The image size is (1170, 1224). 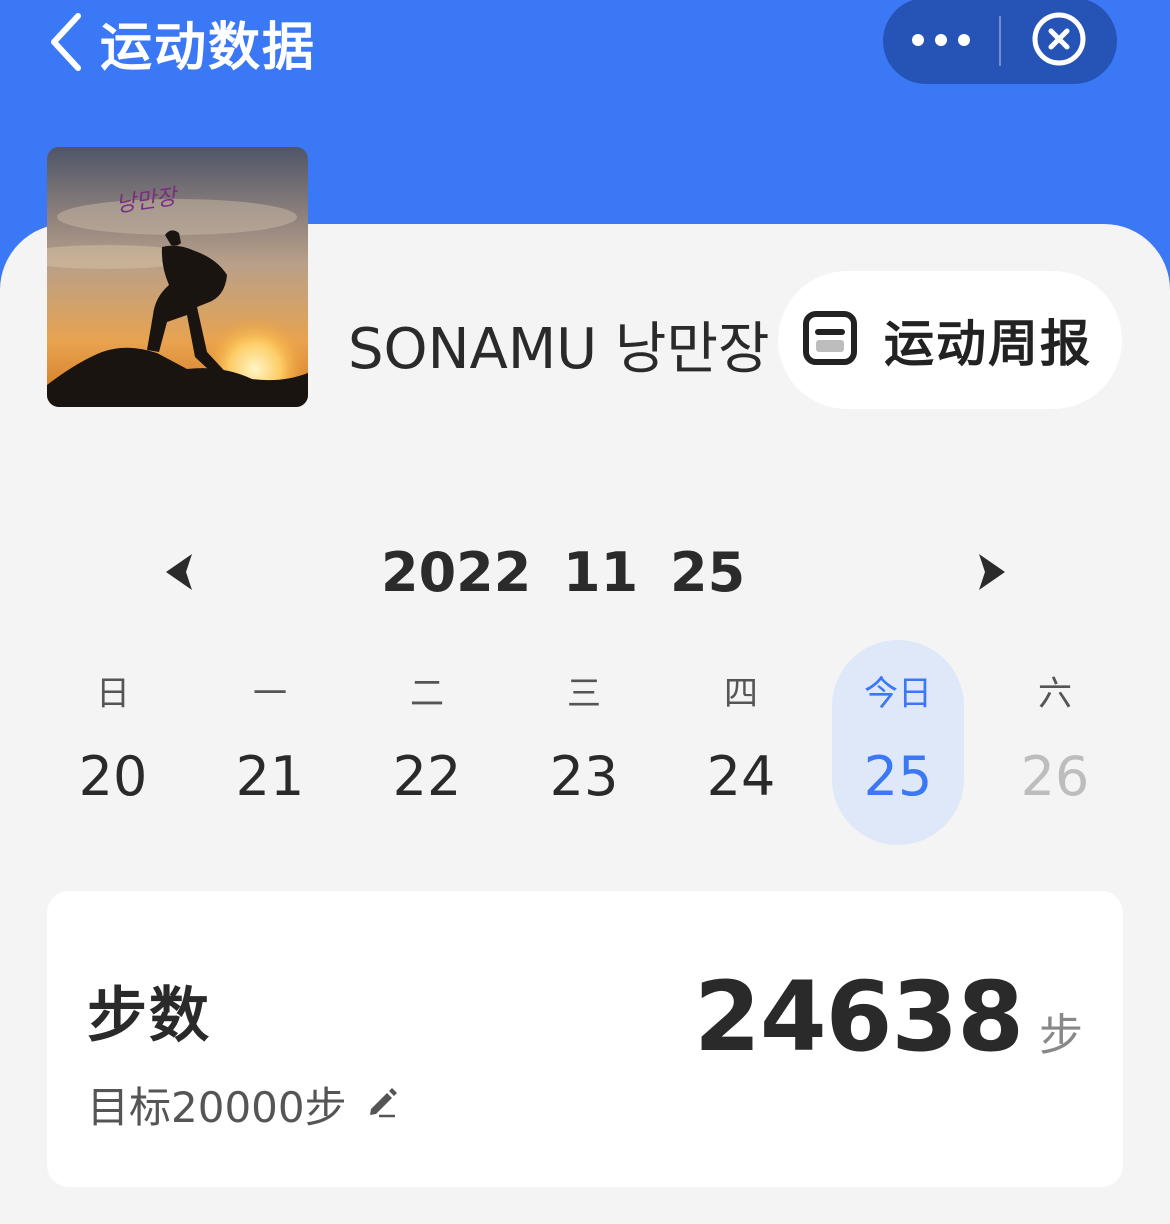 What do you see at coordinates (427, 776) in the screenshot?
I see `day-number: 22` at bounding box center [427, 776].